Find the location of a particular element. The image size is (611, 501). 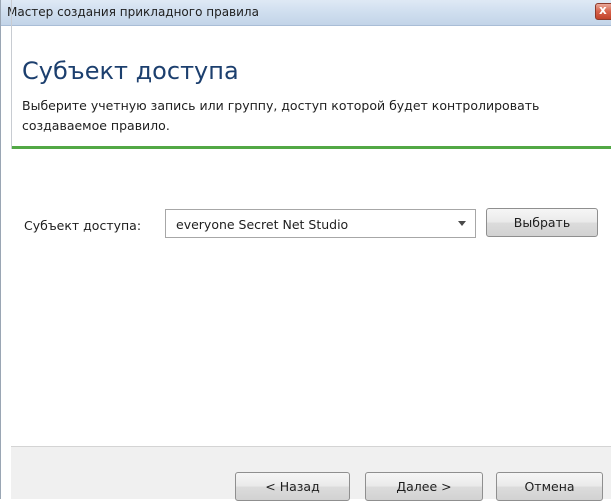

next-button: Далее > is located at coordinates (424, 486).